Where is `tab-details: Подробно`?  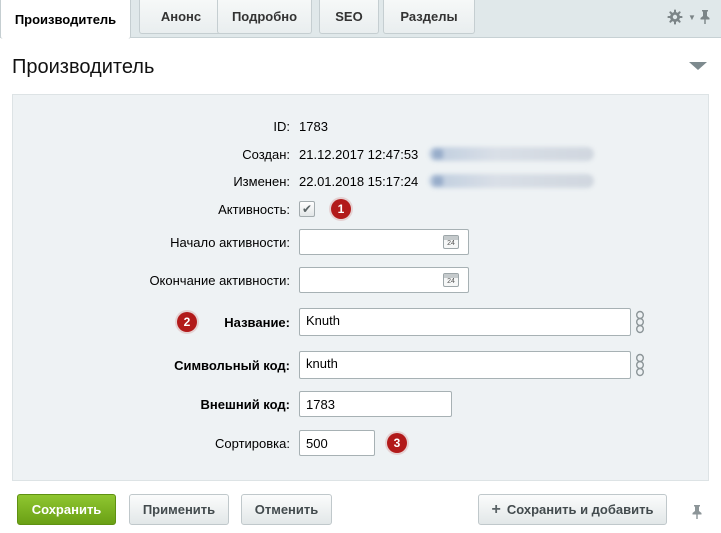 tab-details: Подробно is located at coordinates (264, 17).